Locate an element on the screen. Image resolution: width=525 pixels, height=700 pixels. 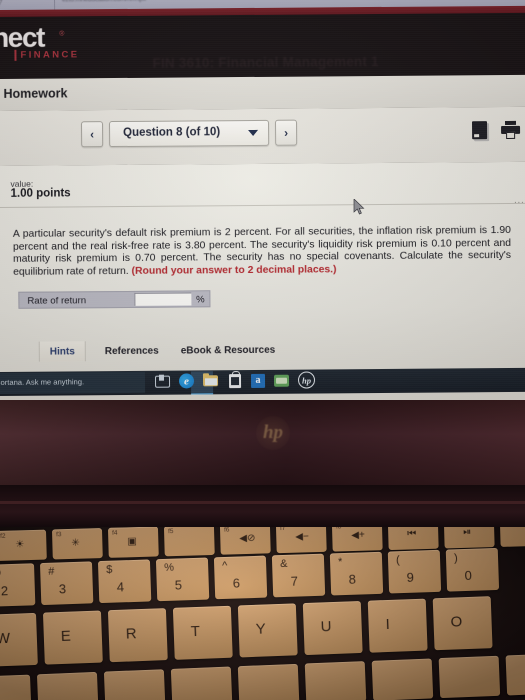
key-0: ) 0 is located at coordinates (472, 569).